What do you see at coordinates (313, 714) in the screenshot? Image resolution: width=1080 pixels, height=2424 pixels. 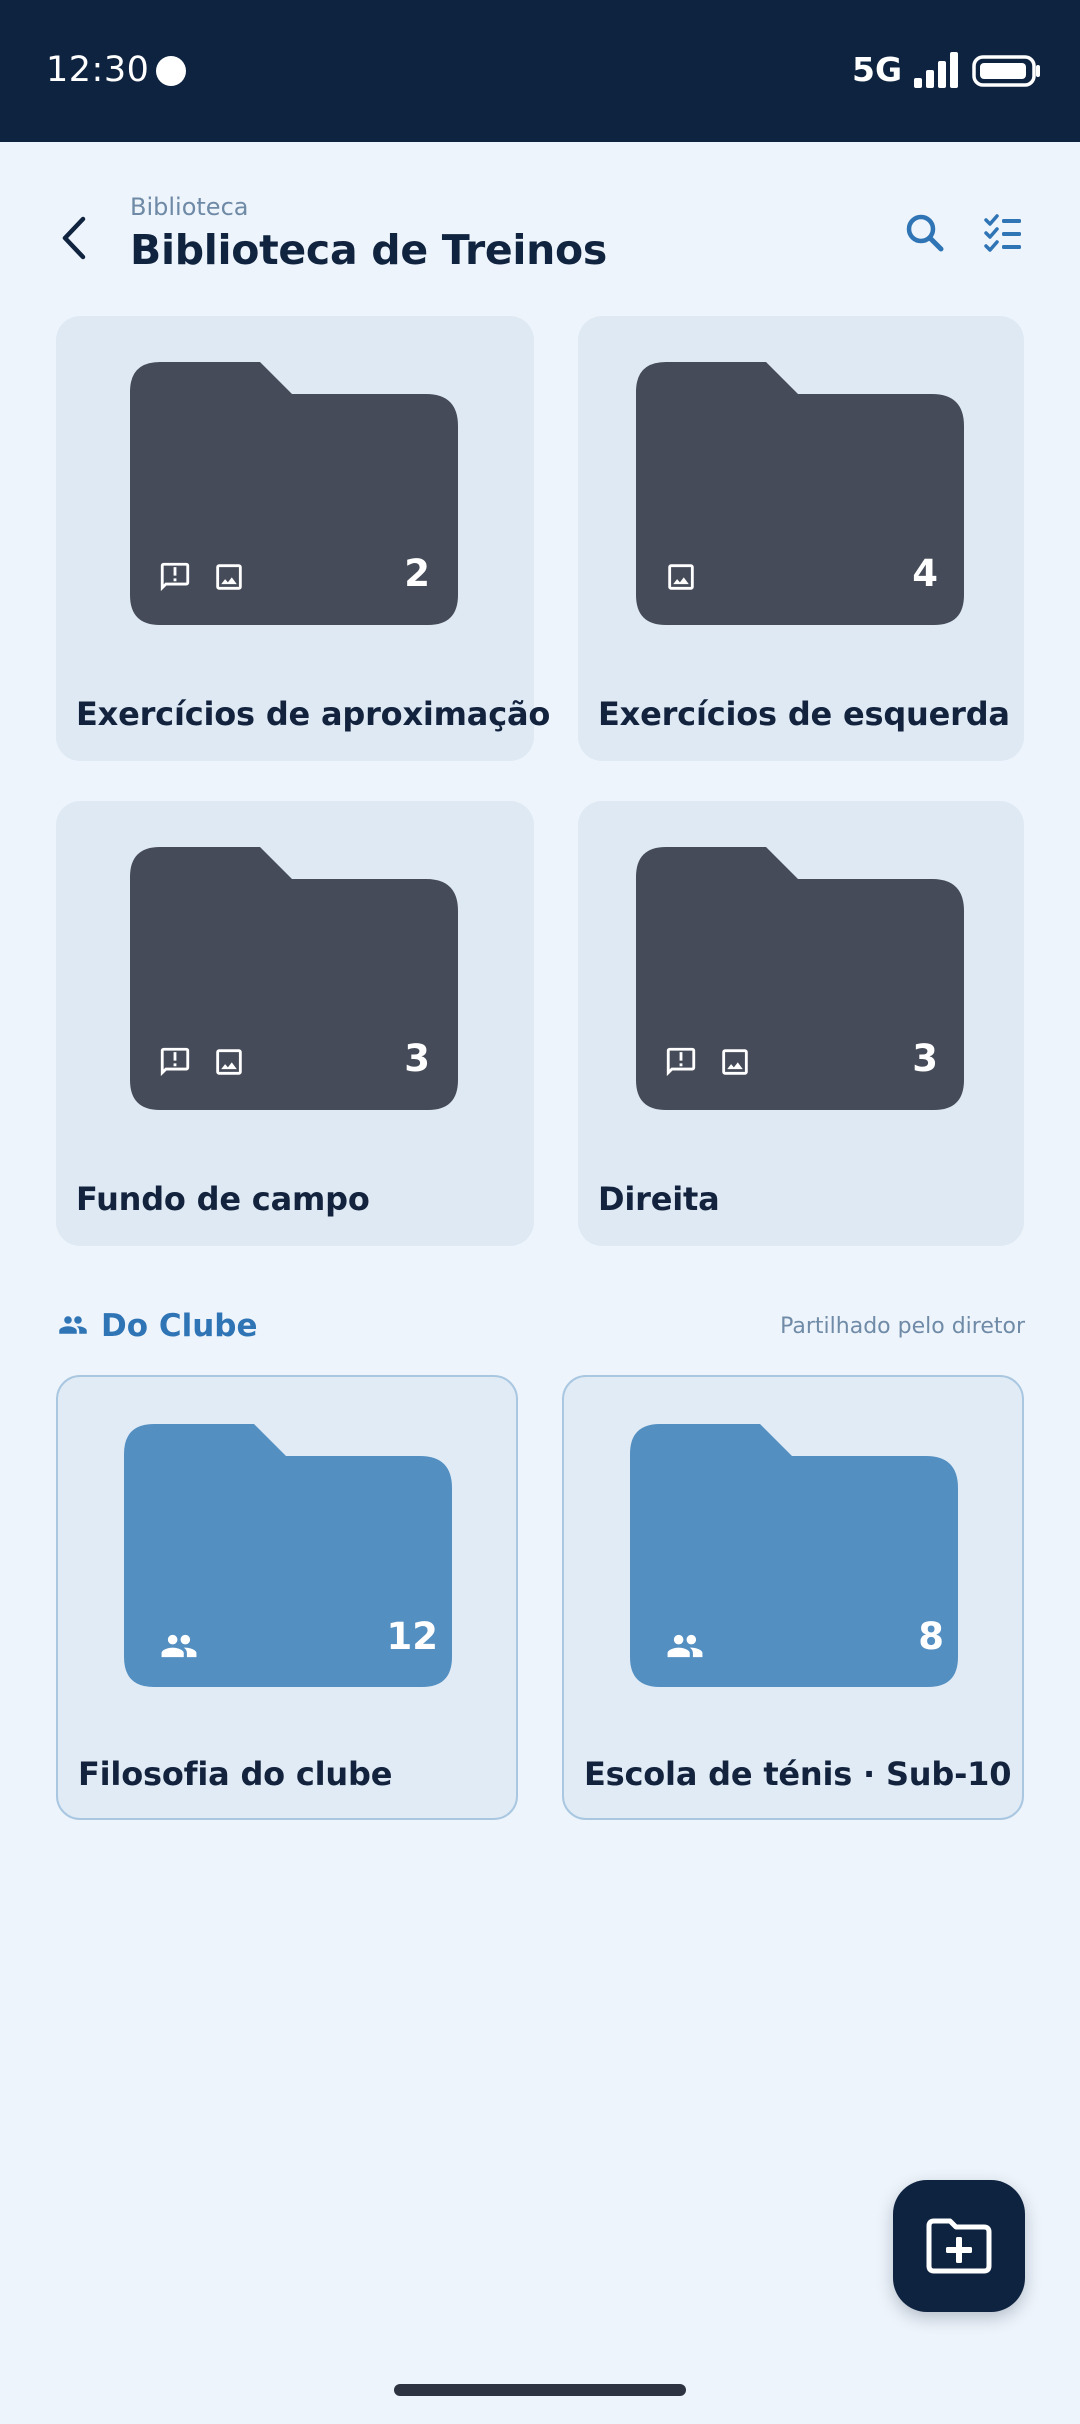 I see `folder-title: Exercícios de aproximação` at bounding box center [313, 714].